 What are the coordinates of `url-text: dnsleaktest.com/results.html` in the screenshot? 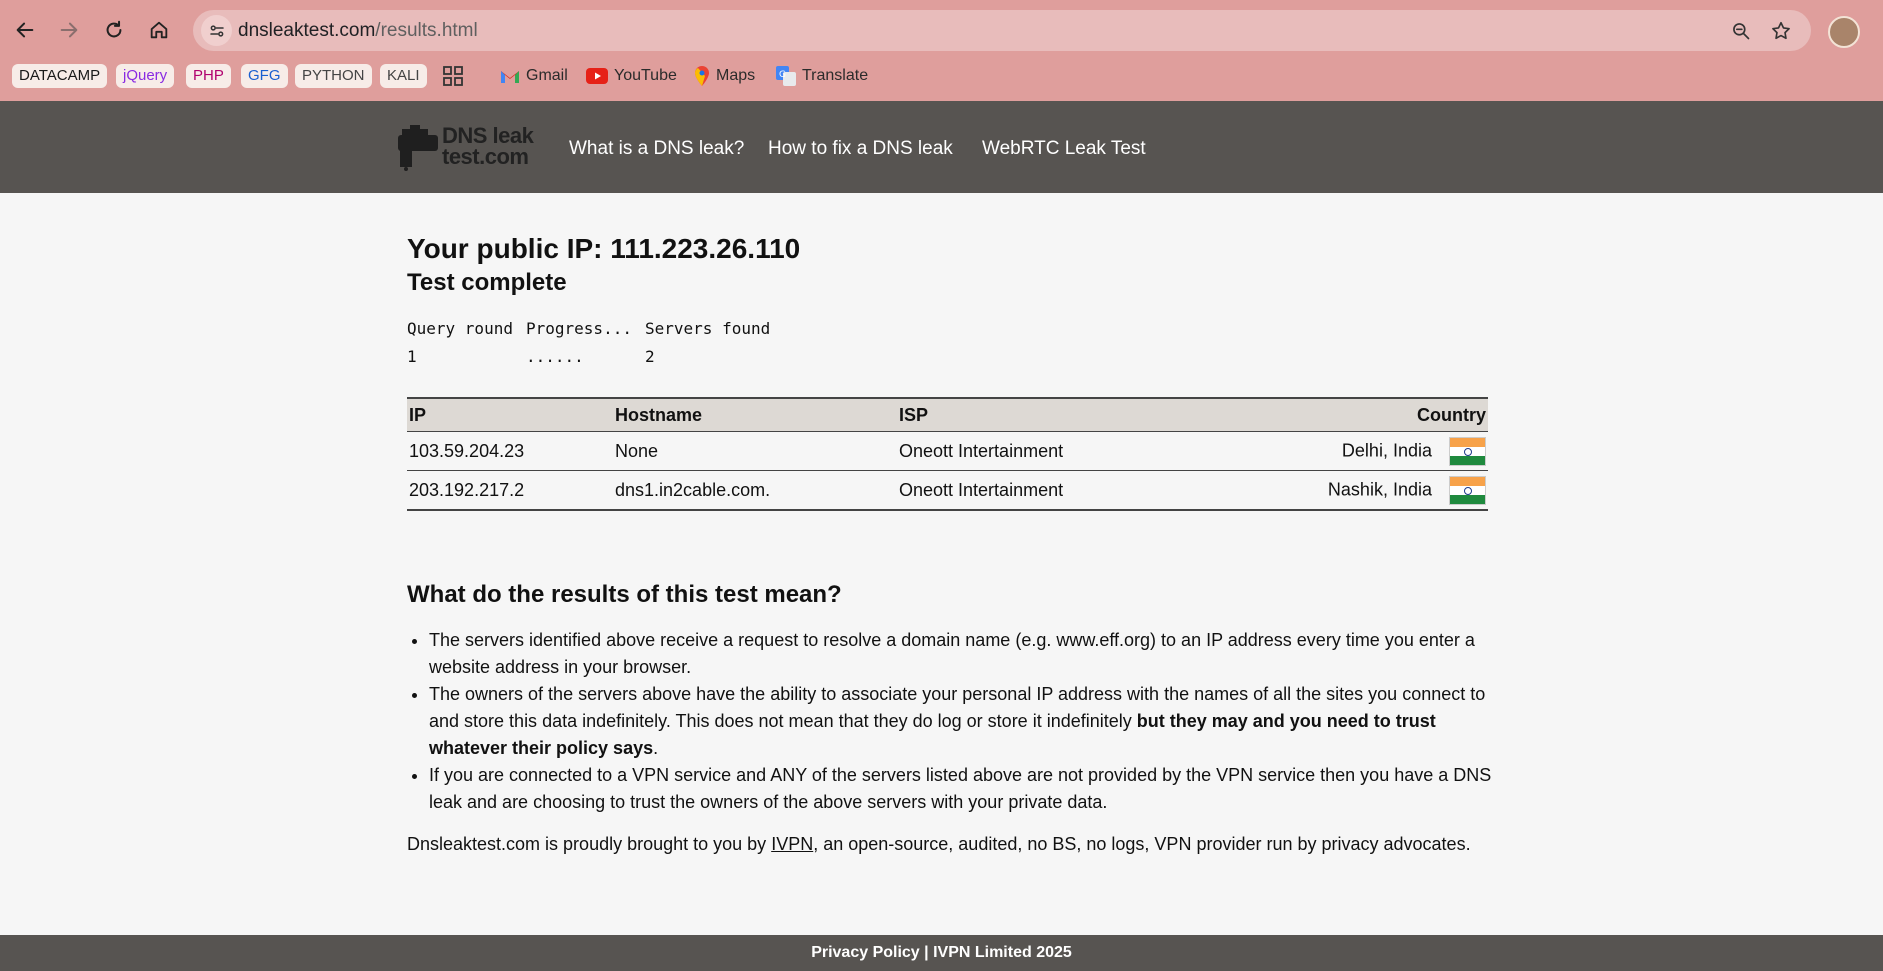 It's located at (358, 31).